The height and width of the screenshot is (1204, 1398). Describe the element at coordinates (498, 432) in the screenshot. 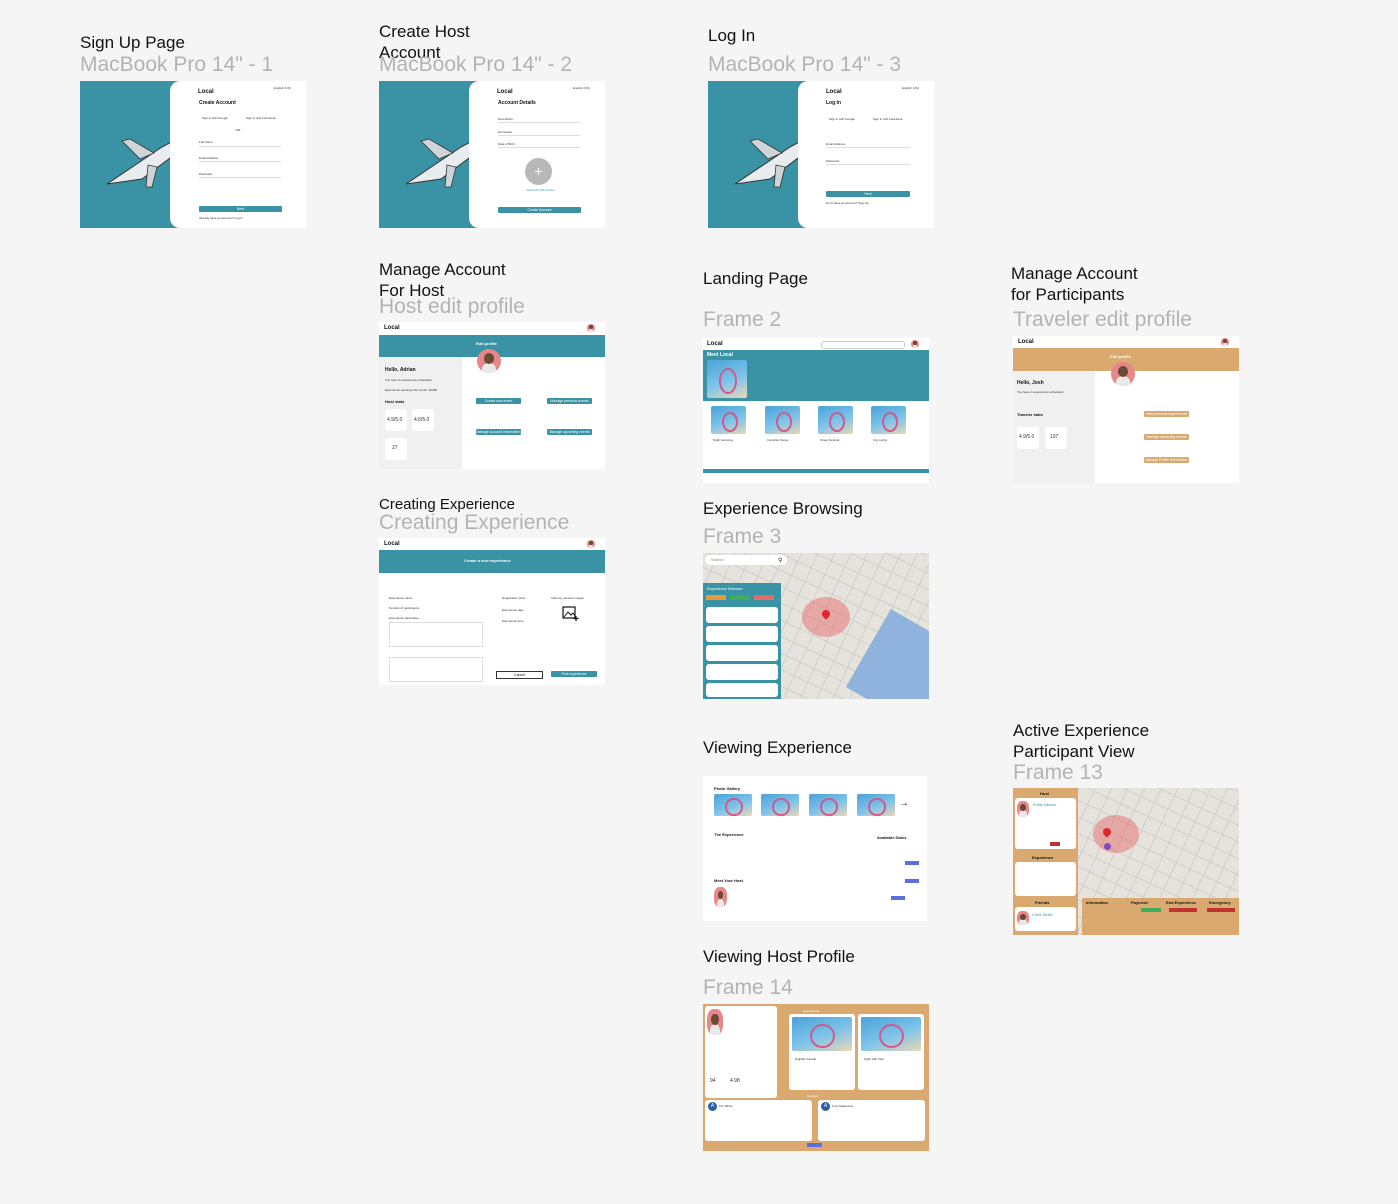

I see `manage-account-button: Manage Account Information` at that location.